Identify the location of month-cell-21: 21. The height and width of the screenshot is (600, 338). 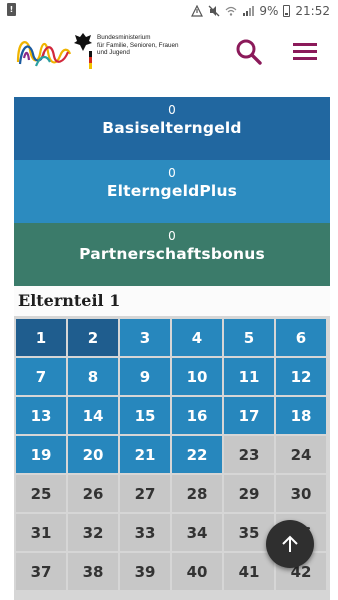
(145, 454).